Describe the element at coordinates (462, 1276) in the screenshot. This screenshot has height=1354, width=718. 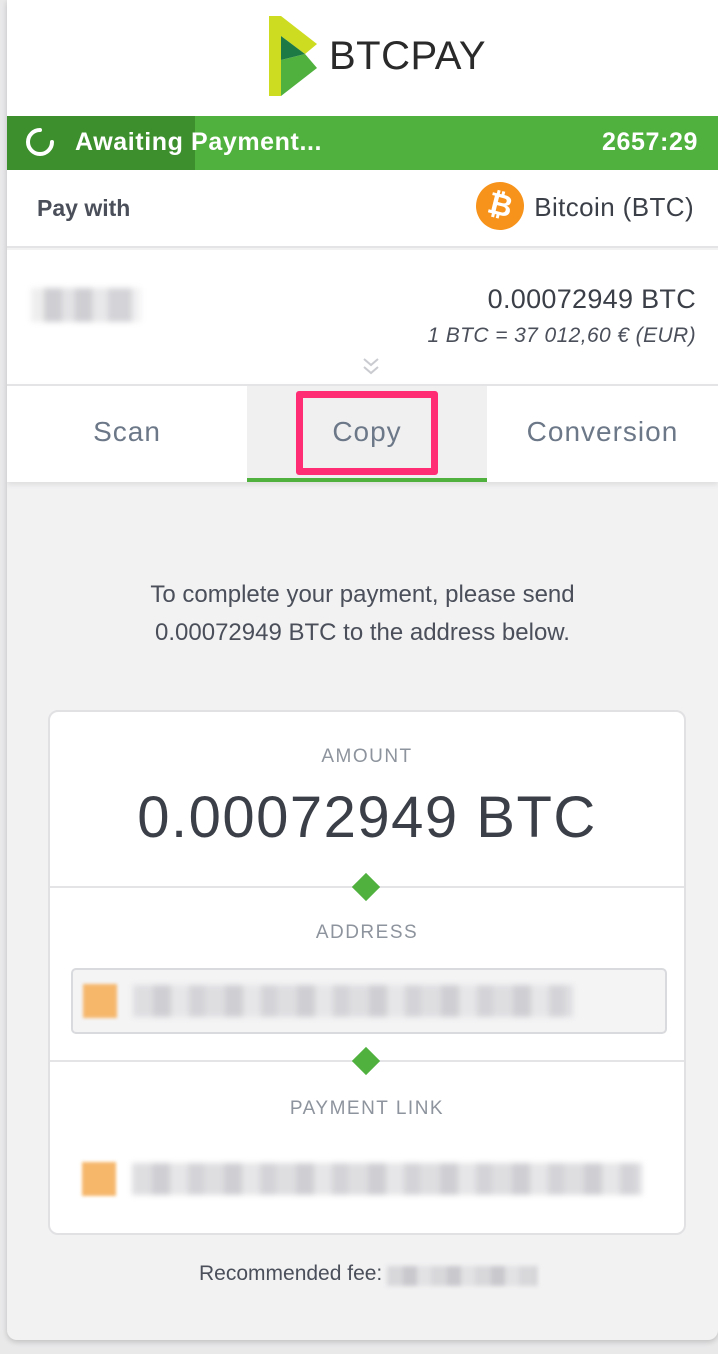
I see `fee-value-blurred` at that location.